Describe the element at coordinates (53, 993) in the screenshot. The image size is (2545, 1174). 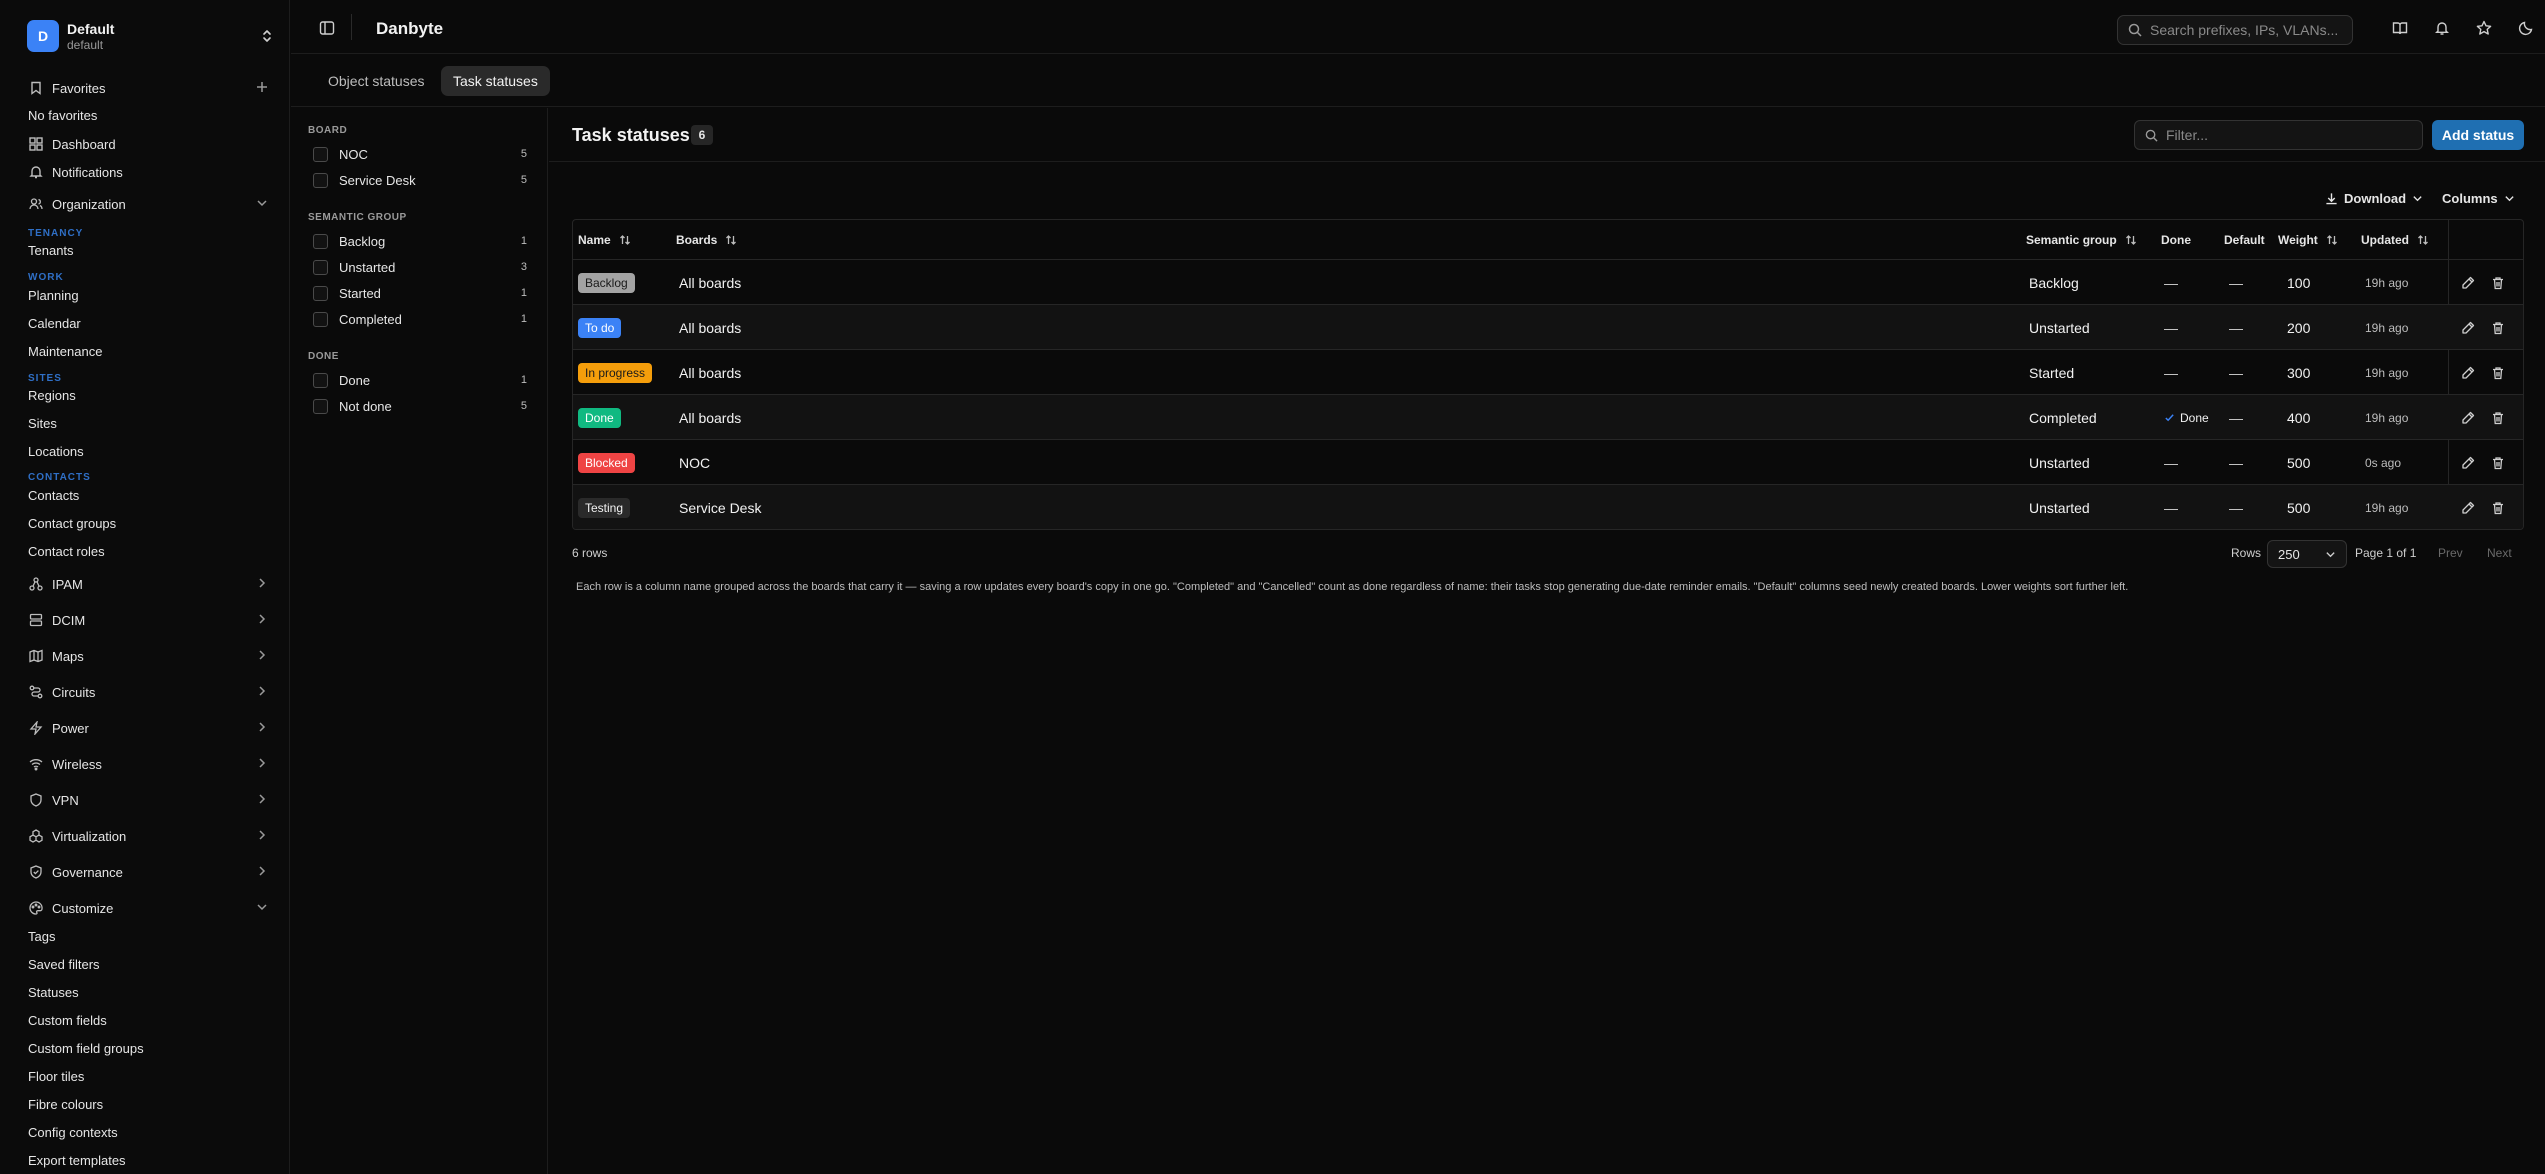
I see `sidebar-item-statuses: Statuses` at that location.